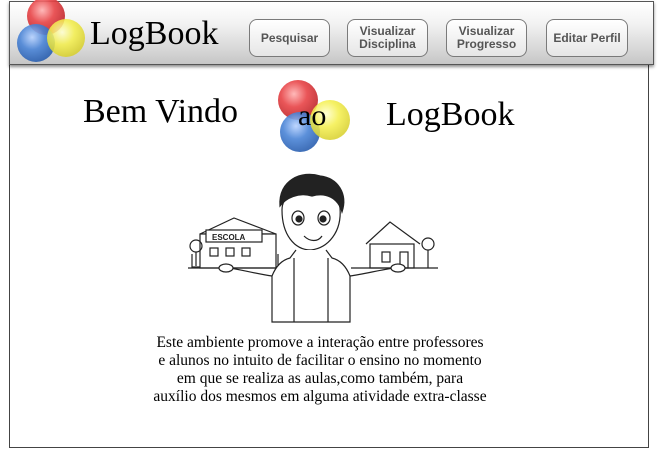 The width and height of the screenshot is (670, 470). Describe the element at coordinates (486, 38) in the screenshot. I see `view-progress-button: Visualizar Progresso` at that location.